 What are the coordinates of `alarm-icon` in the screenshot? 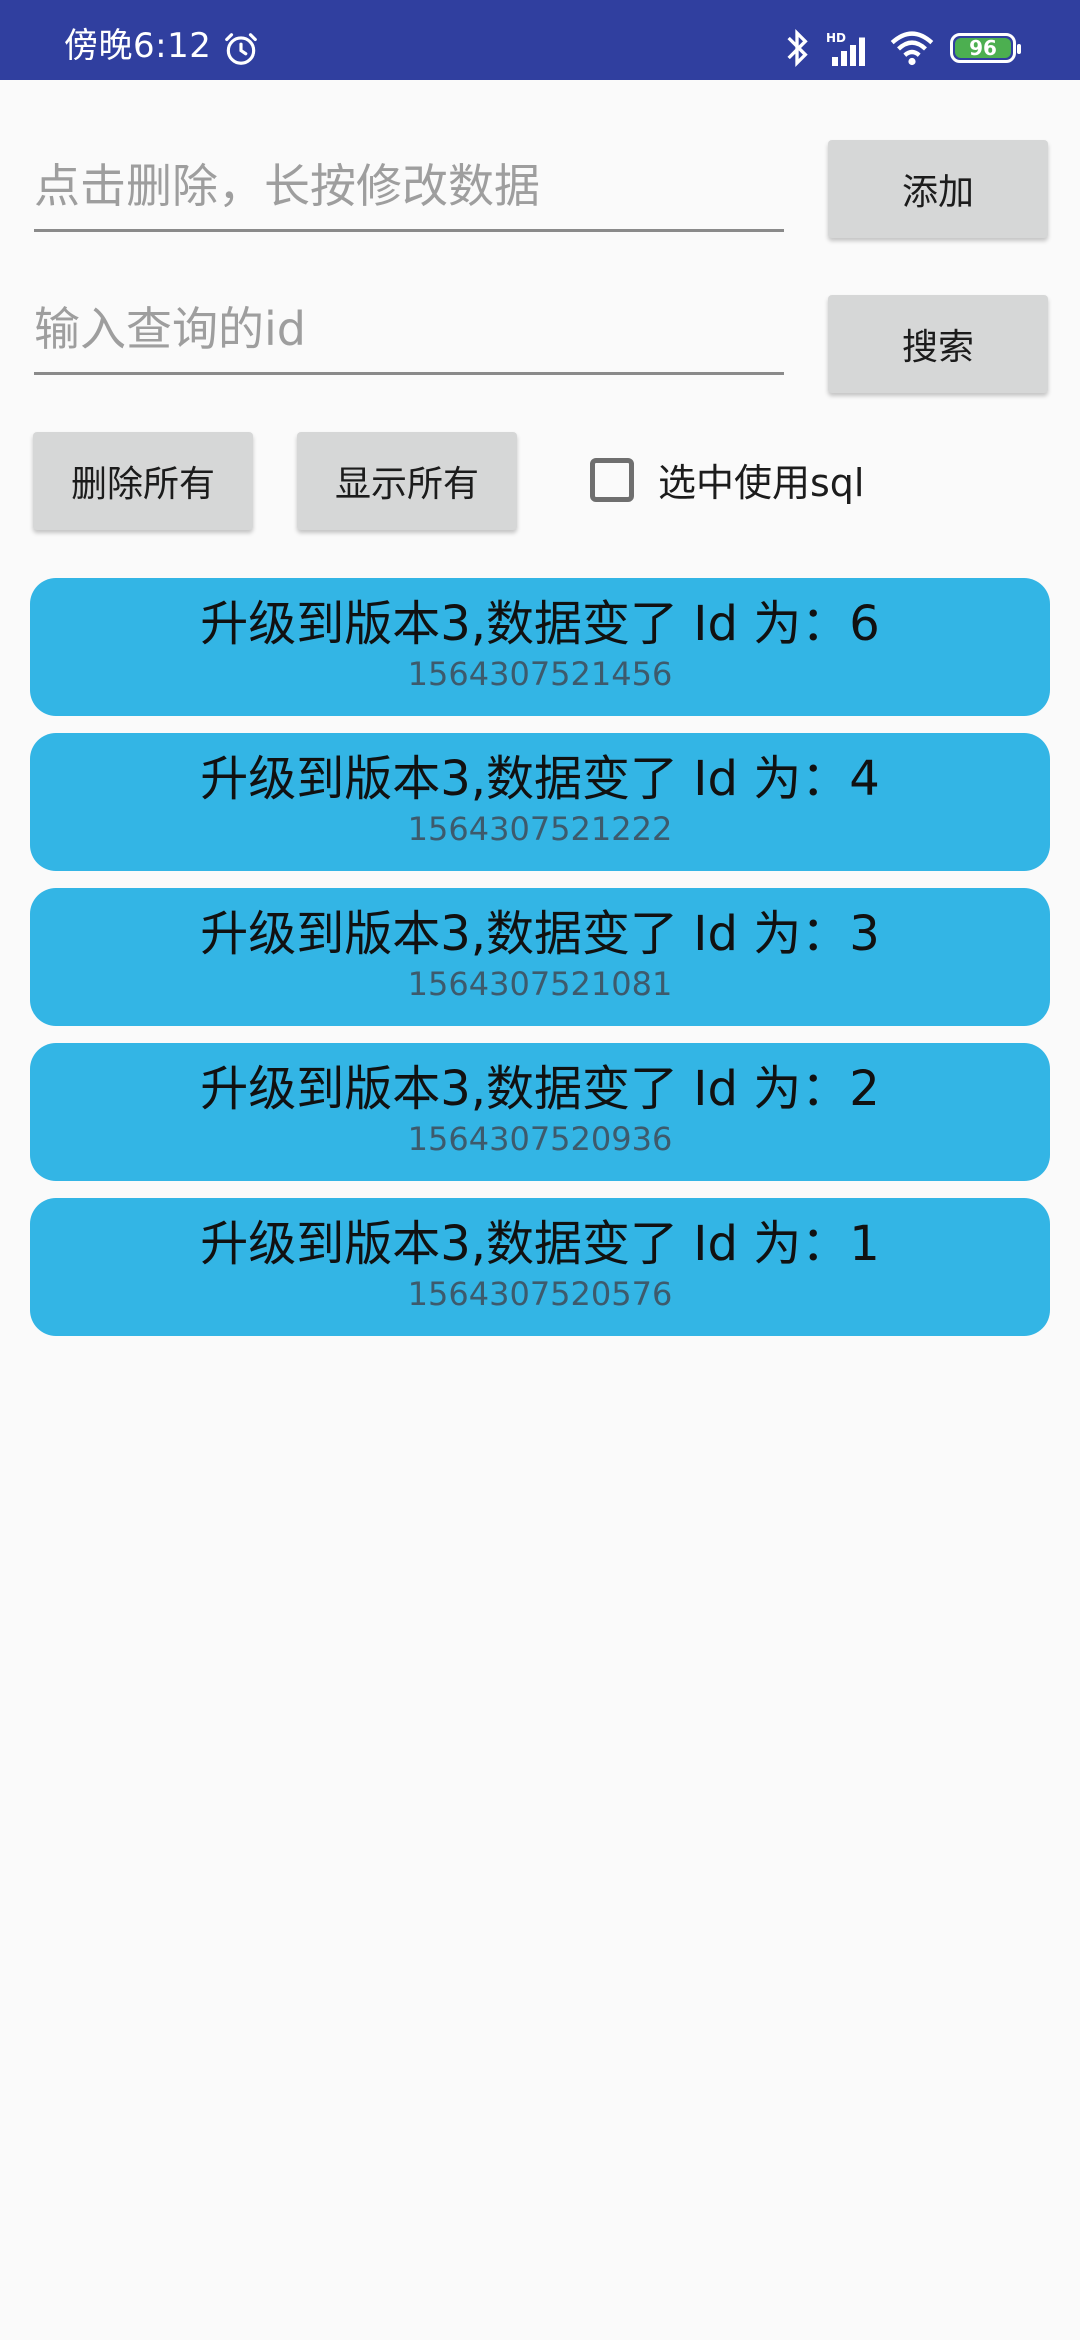 It's located at (241, 49).